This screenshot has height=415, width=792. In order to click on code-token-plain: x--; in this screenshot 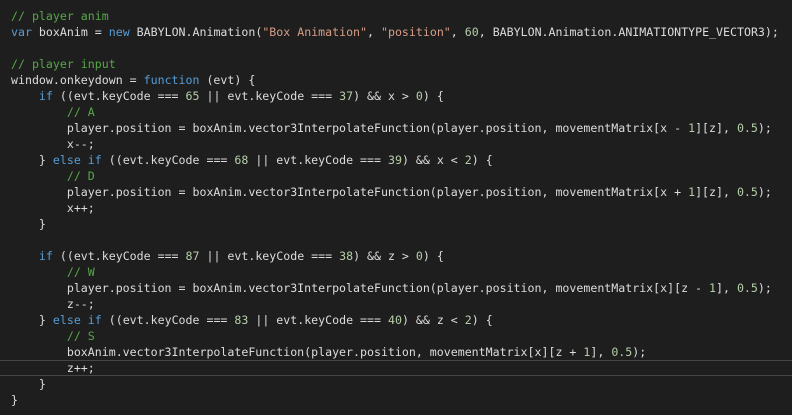, I will do `click(53, 144)`.